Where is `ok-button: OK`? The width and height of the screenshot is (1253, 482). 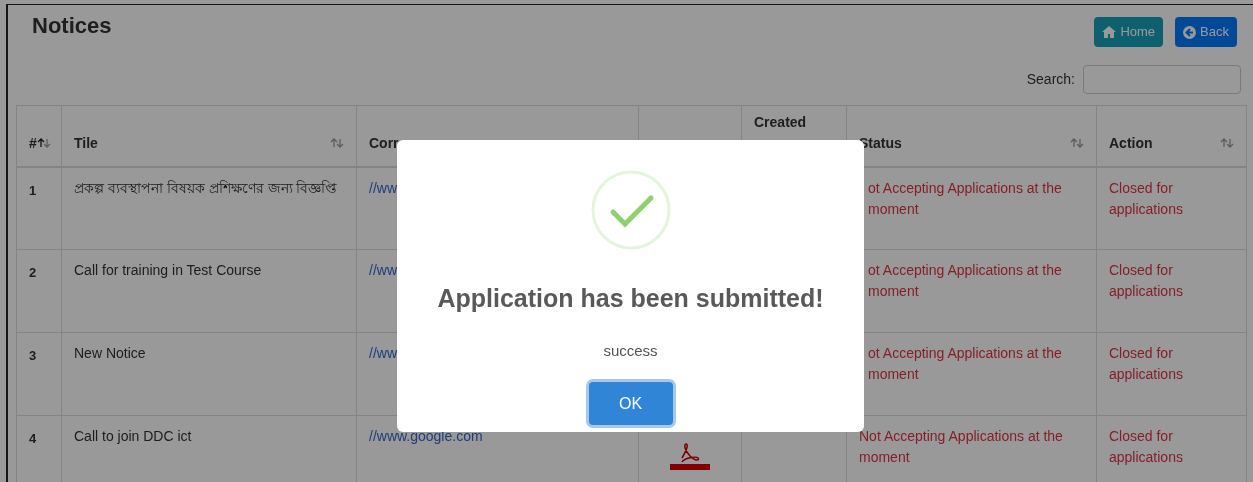 ok-button: OK is located at coordinates (630, 403).